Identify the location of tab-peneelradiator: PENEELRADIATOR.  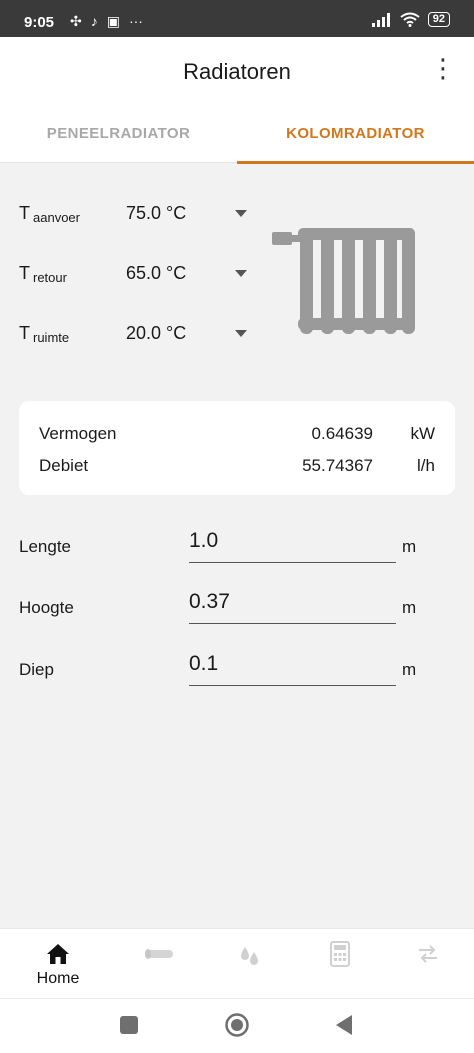
(118, 134).